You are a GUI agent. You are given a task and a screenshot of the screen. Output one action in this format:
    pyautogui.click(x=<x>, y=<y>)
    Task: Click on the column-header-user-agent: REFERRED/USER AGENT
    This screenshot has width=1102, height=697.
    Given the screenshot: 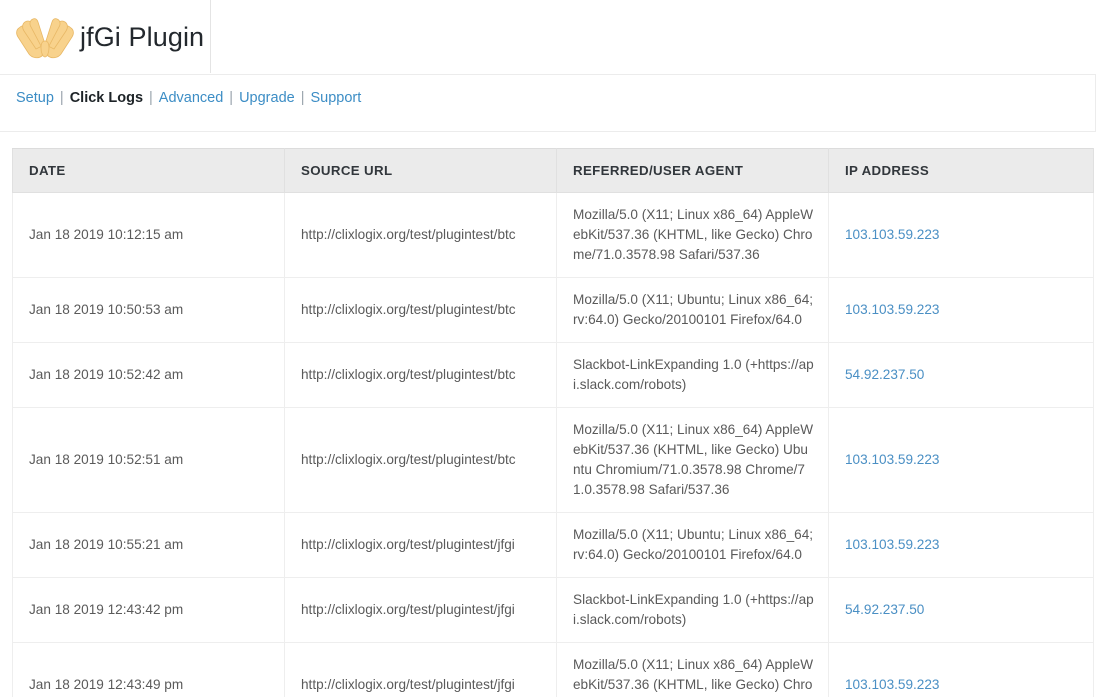 What is the action you would take?
    pyautogui.click(x=692, y=170)
    